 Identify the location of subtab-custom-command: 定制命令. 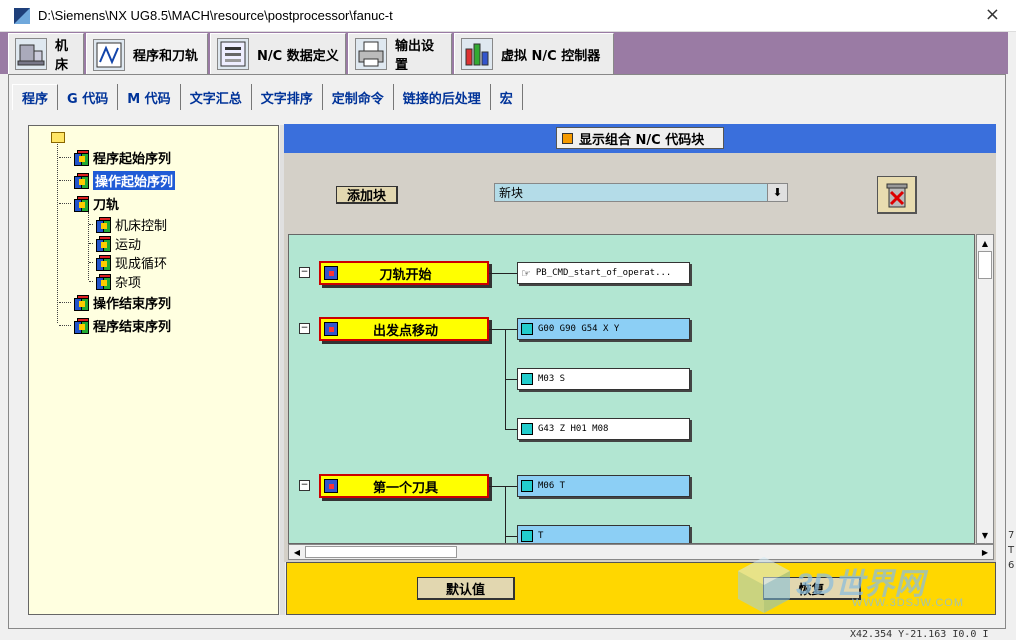
(358, 97).